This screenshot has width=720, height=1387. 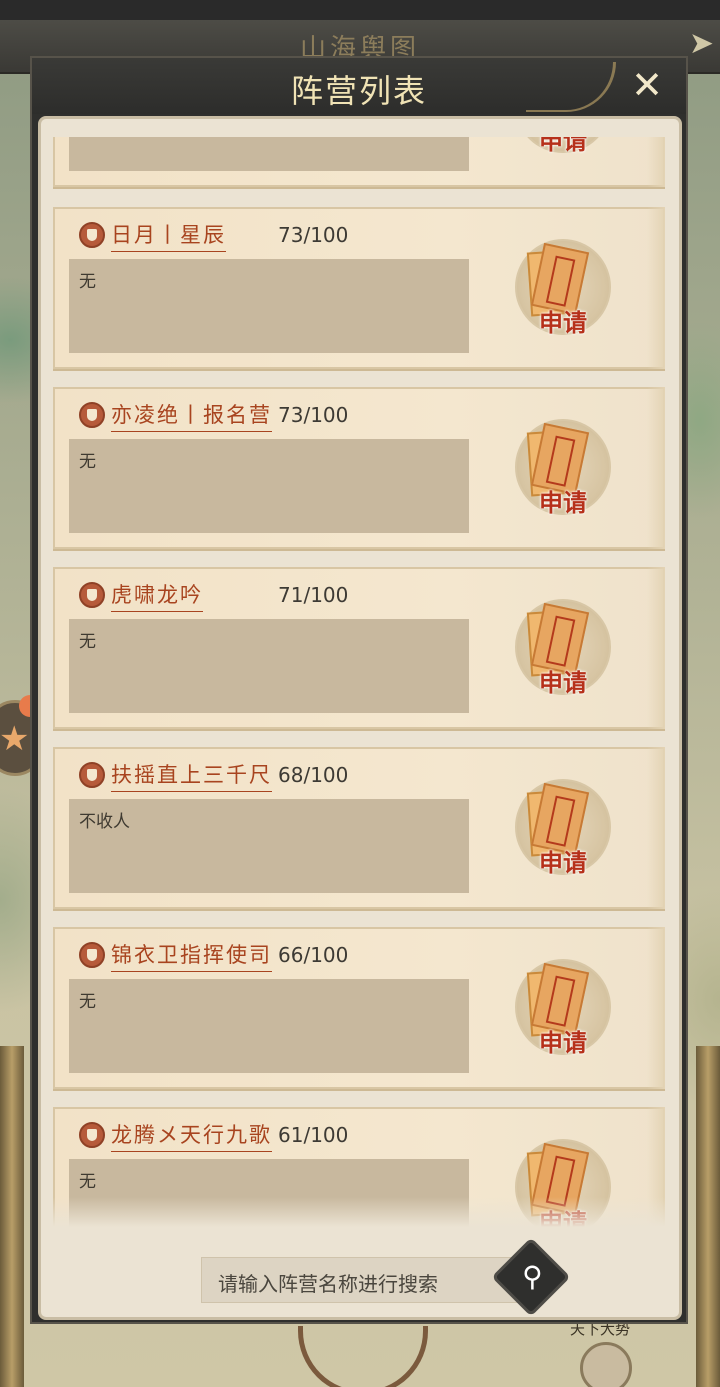 I want to click on search-icon: ⚲, so click(x=532, y=1276).